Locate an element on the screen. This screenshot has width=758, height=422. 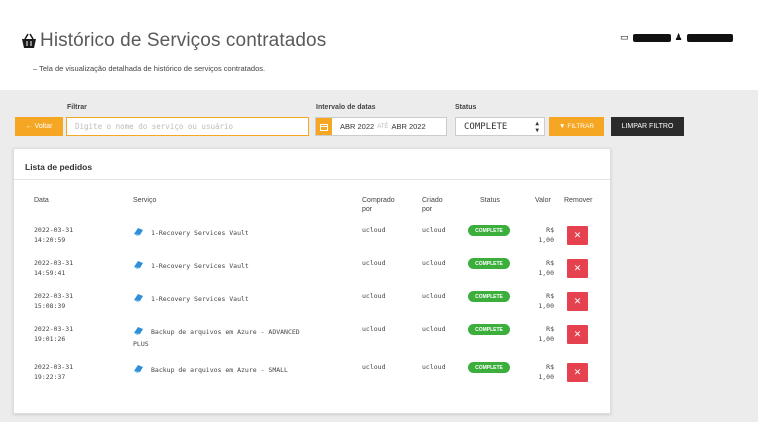
user-card-icon: ▭ is located at coordinates (624, 38).